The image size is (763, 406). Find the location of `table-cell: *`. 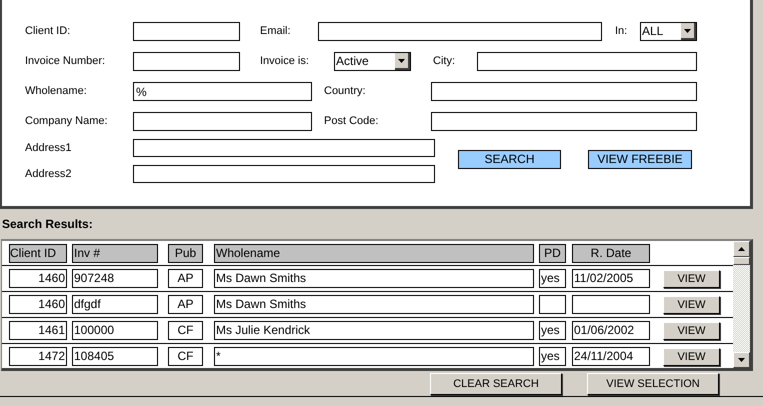

table-cell: * is located at coordinates (374, 356).